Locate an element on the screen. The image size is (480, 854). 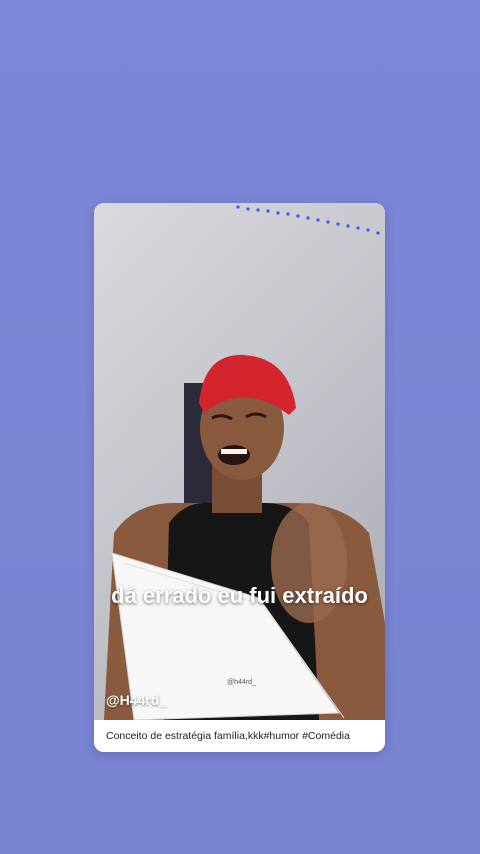
video-caption-overlay: dá errado eu fui extraído is located at coordinates (239, 595).